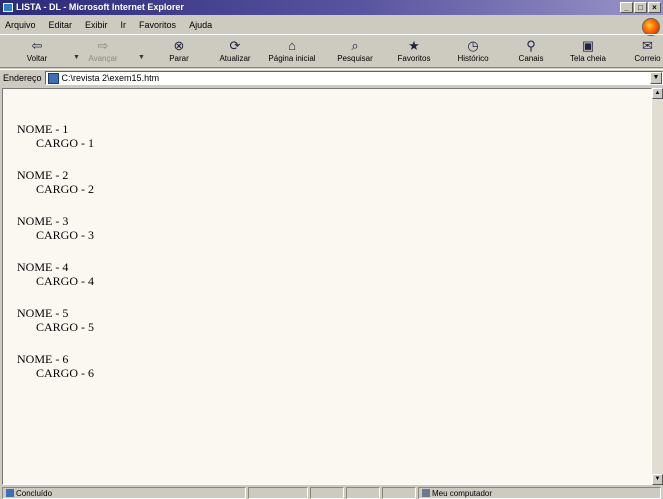 This screenshot has width=663, height=499. Describe the element at coordinates (124, 493) in the screenshot. I see `status-panel: Concluído` at that location.